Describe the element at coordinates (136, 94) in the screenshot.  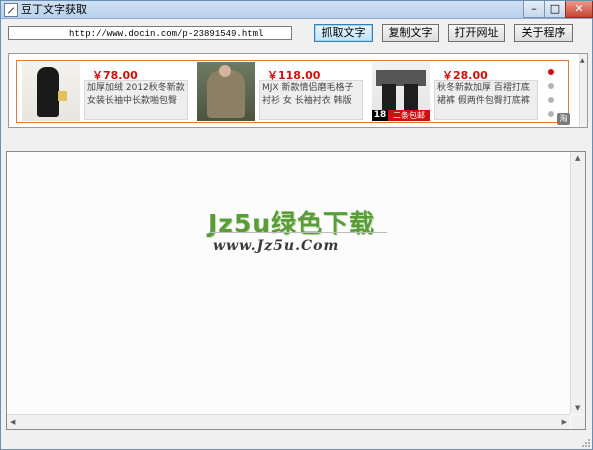
I see `product-description: 加厚加绒 2012秋冬新款 女装长袖中长款啪包臀` at that location.